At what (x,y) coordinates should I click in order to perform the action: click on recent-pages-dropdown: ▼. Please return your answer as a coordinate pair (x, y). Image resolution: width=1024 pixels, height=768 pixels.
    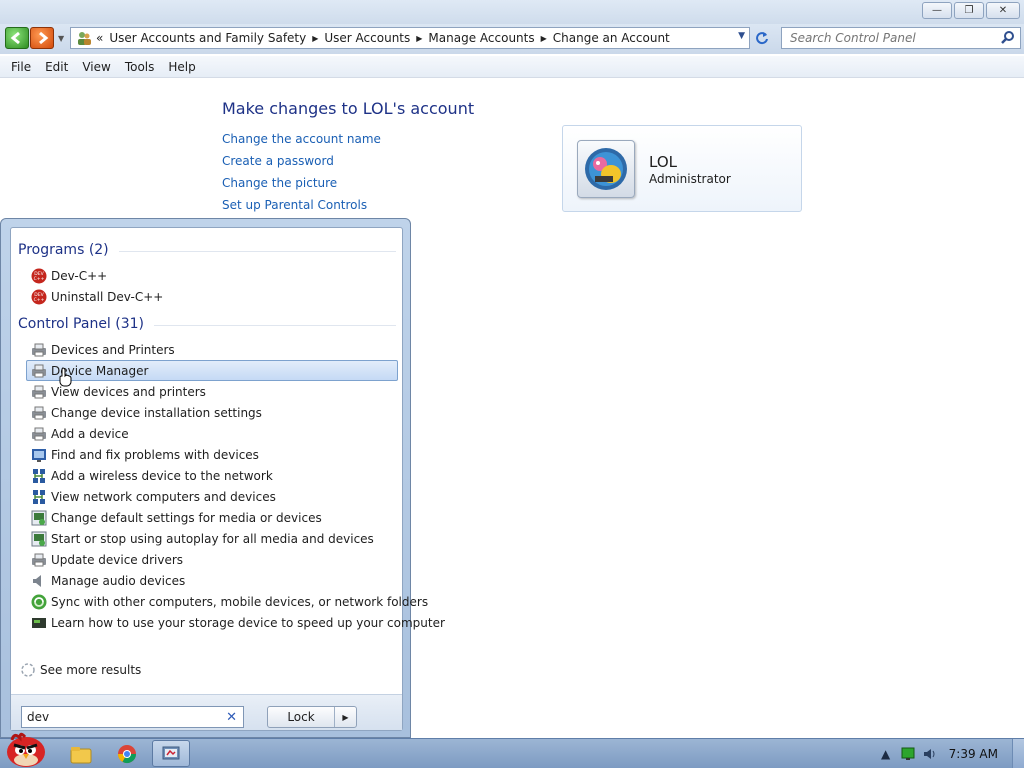
    Looking at the image, I should click on (61, 38).